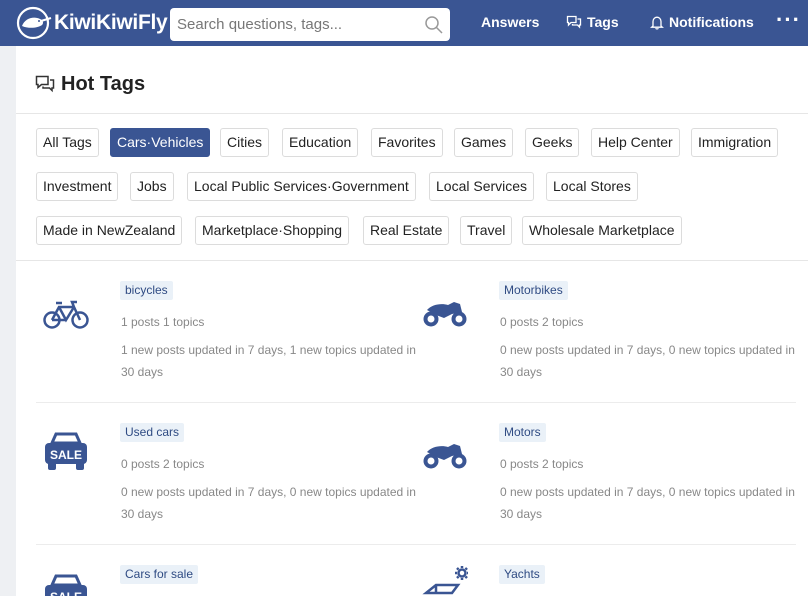  I want to click on brand-logo: KiwiKiwiFly, so click(92, 23).